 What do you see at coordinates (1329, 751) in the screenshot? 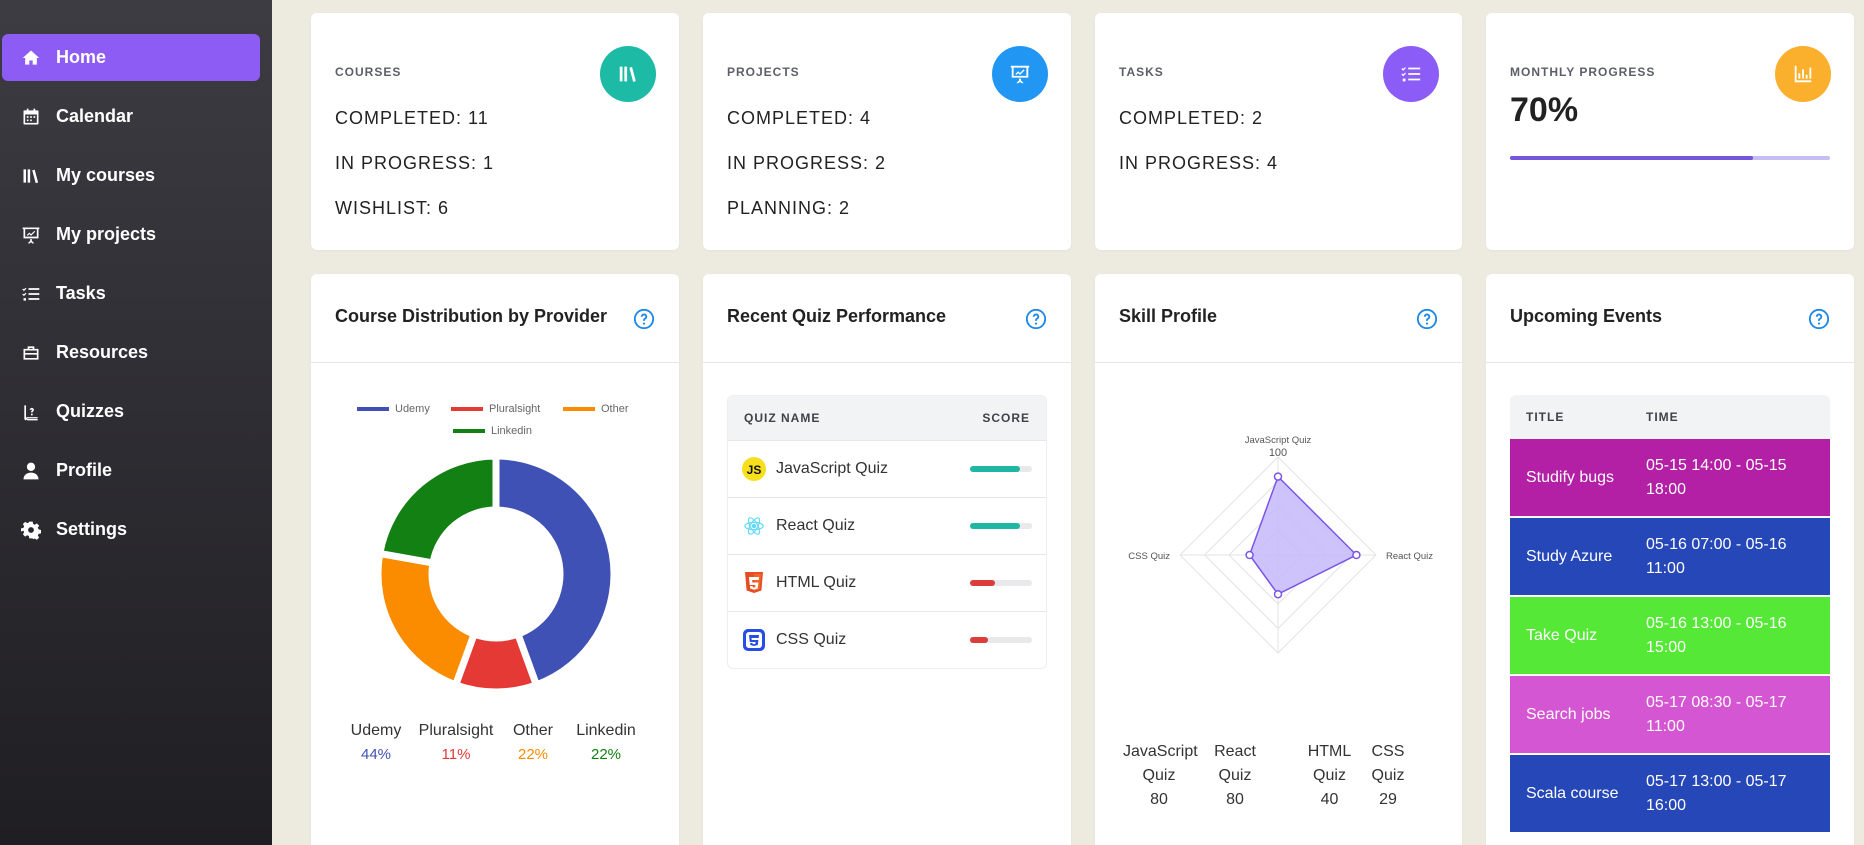
I see `skill-name: HTML` at bounding box center [1329, 751].